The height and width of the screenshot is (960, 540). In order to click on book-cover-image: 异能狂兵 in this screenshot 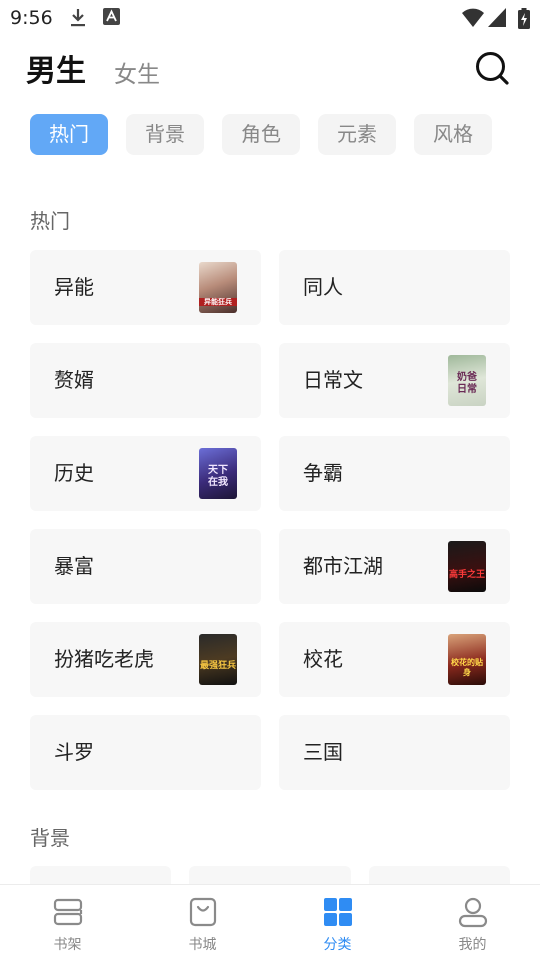, I will do `click(218, 287)`.